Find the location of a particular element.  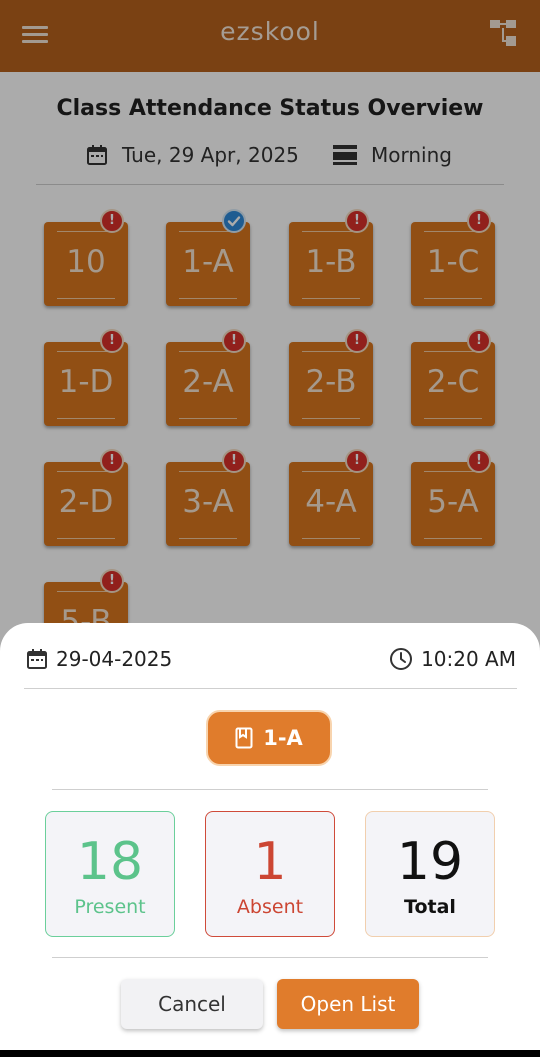

sheet-date-text: 29-04-2025 is located at coordinates (114, 659).